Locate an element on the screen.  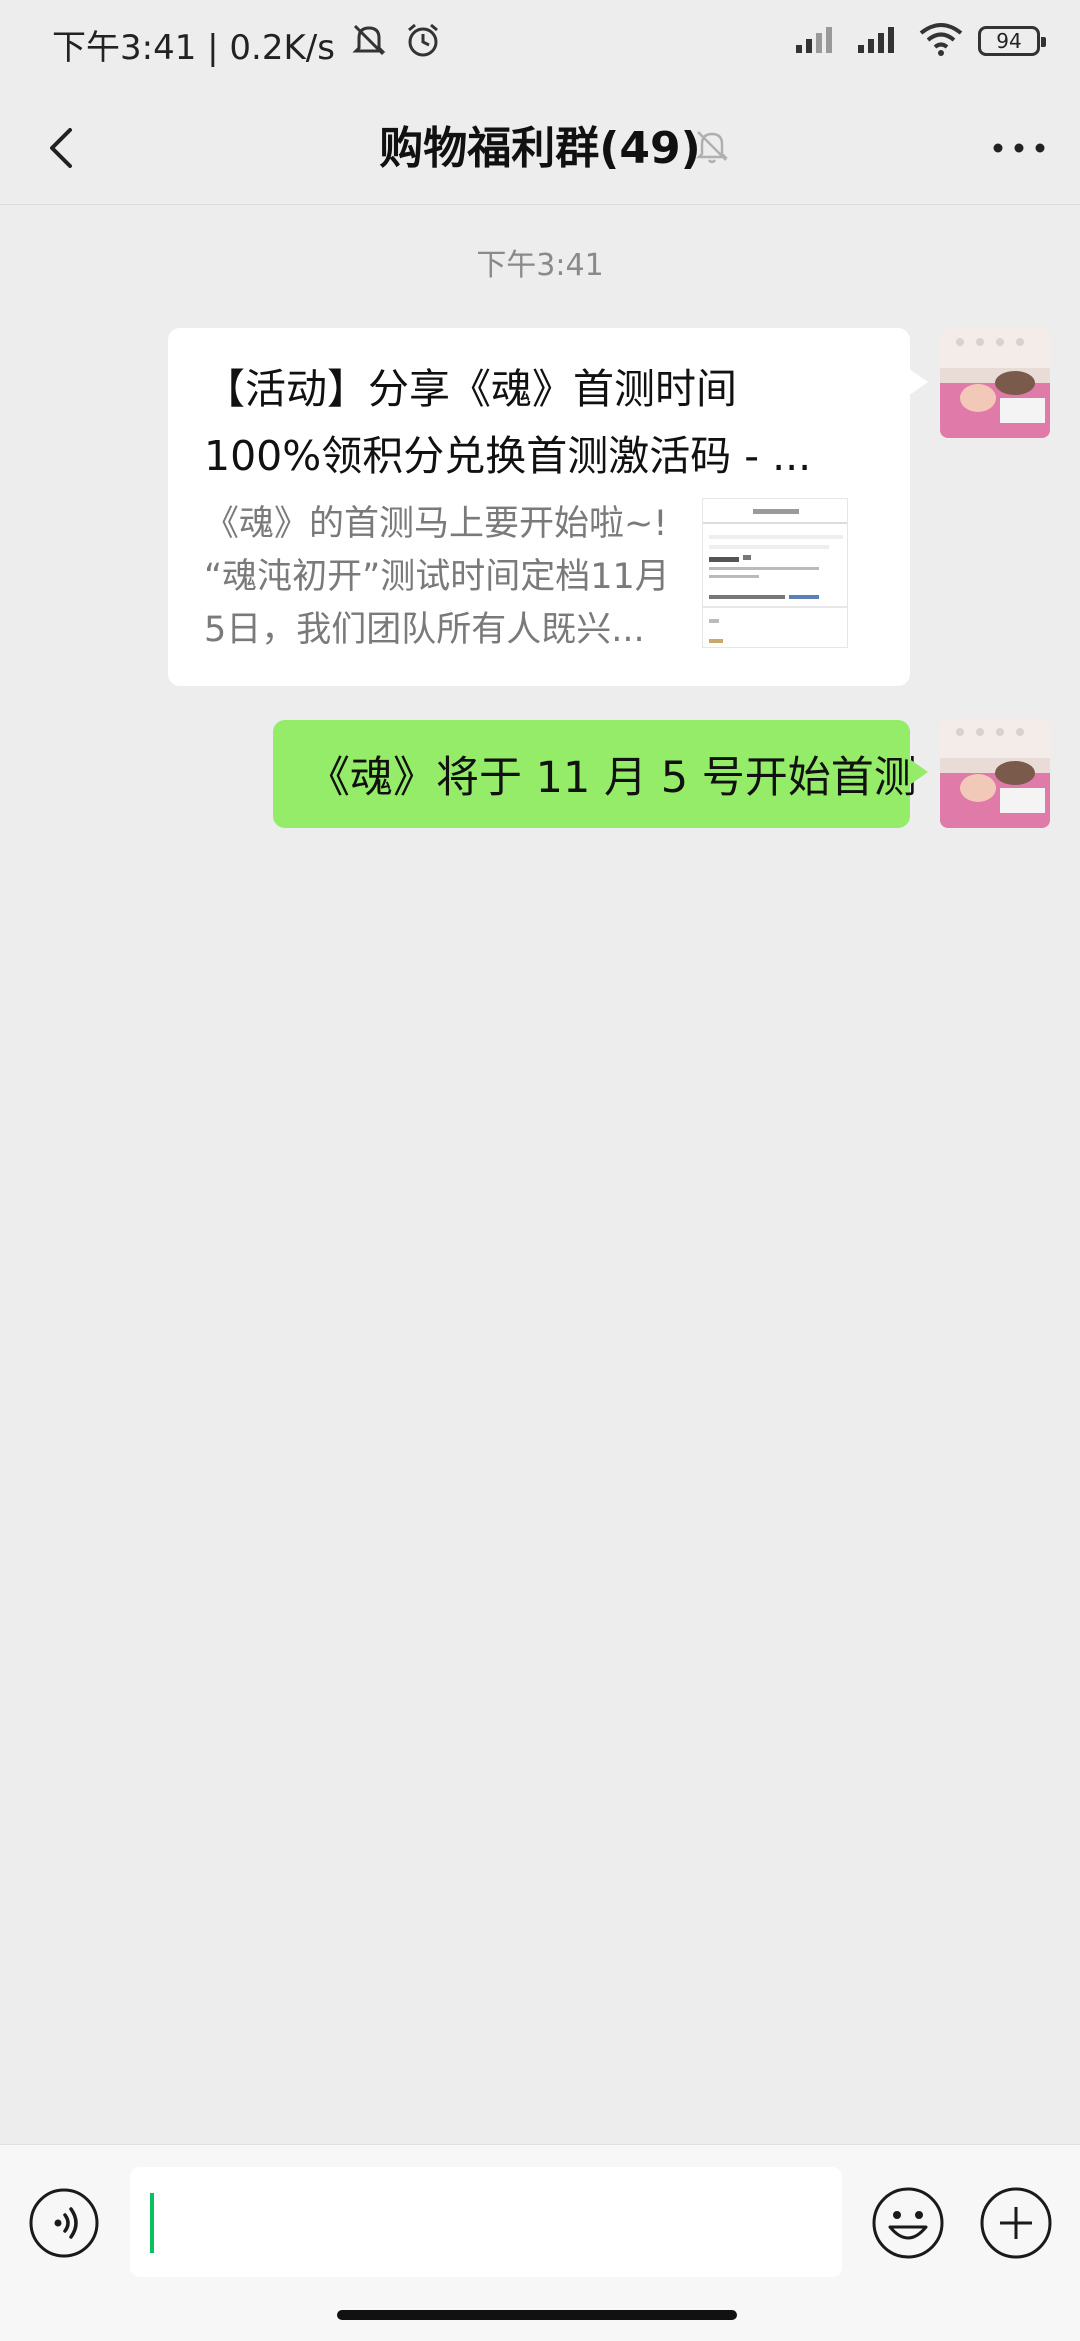
emoji-icon is located at coordinates (908, 2223).